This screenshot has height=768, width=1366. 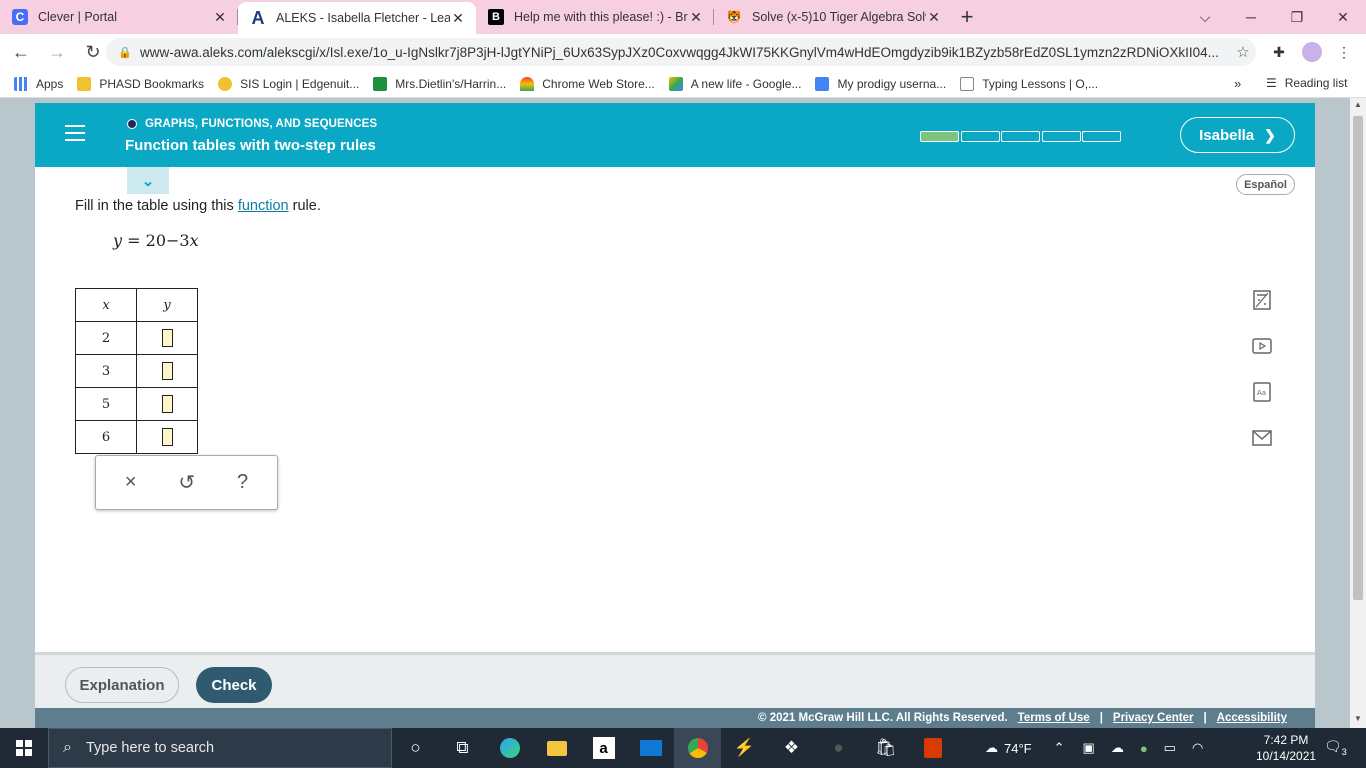 I want to click on action-footer: Explanation Check, so click(x=675, y=680).